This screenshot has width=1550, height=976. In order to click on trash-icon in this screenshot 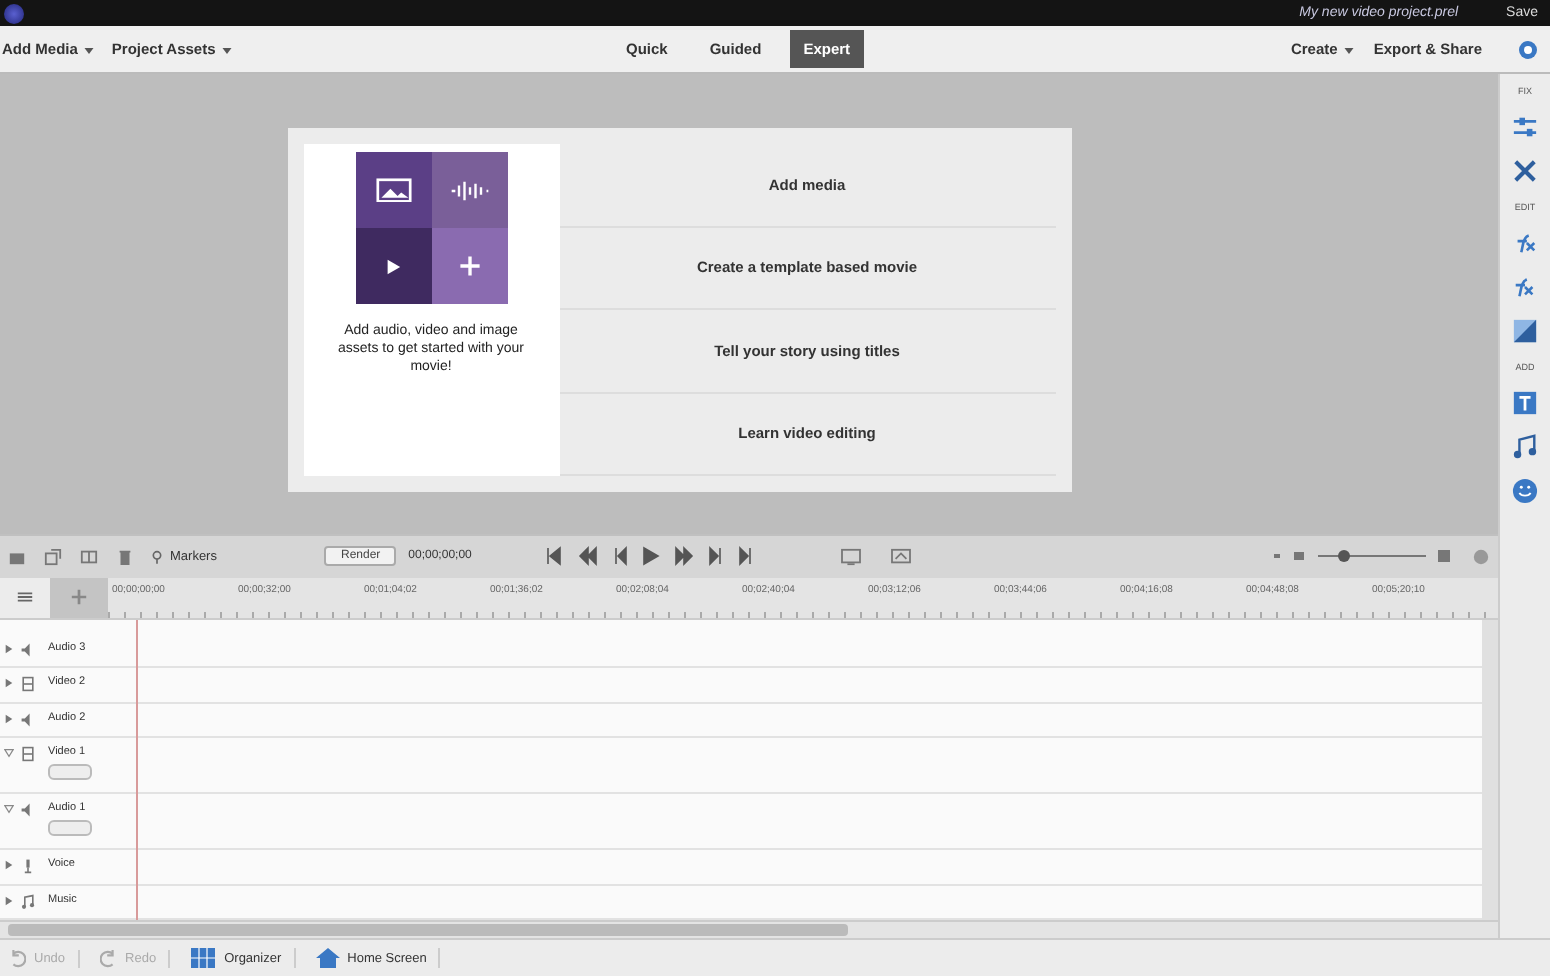, I will do `click(125, 556)`.